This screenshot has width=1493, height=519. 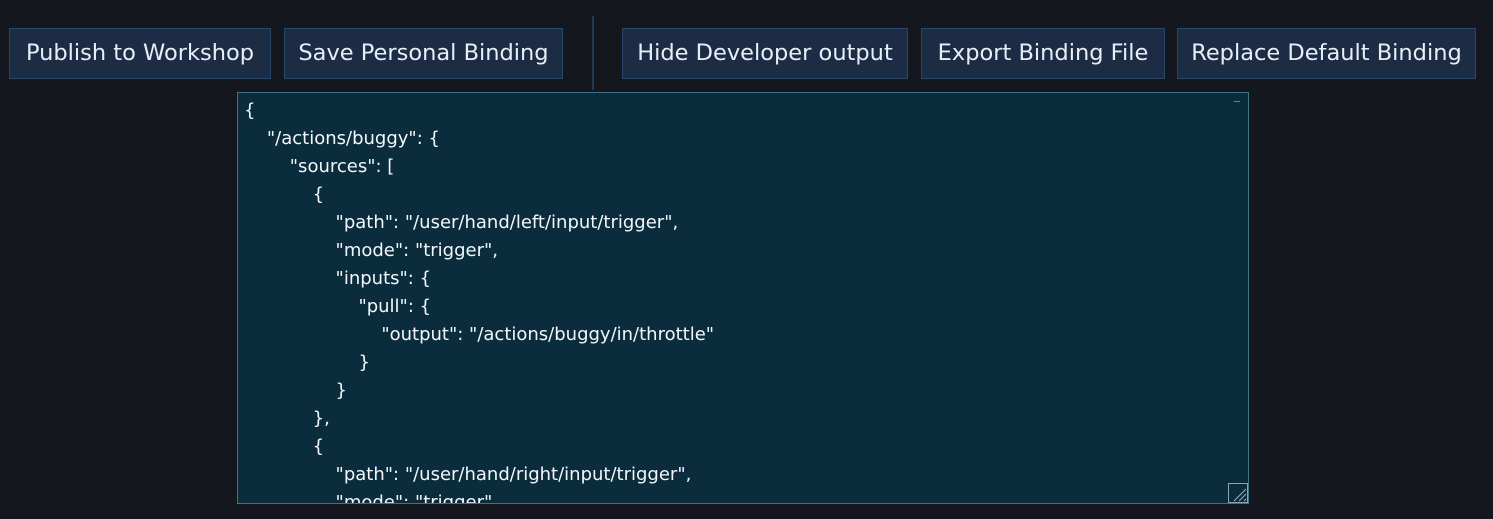 I want to click on code-line: },, so click(x=287, y=418).